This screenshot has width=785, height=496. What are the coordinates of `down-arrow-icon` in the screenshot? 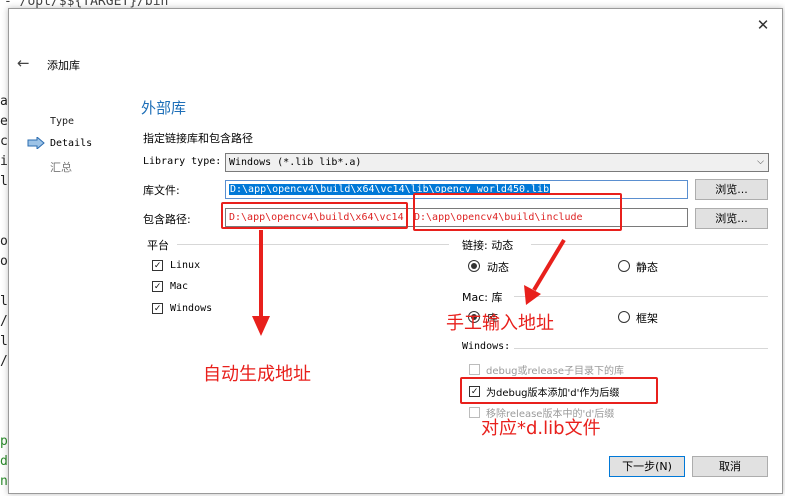 It's located at (261, 283).